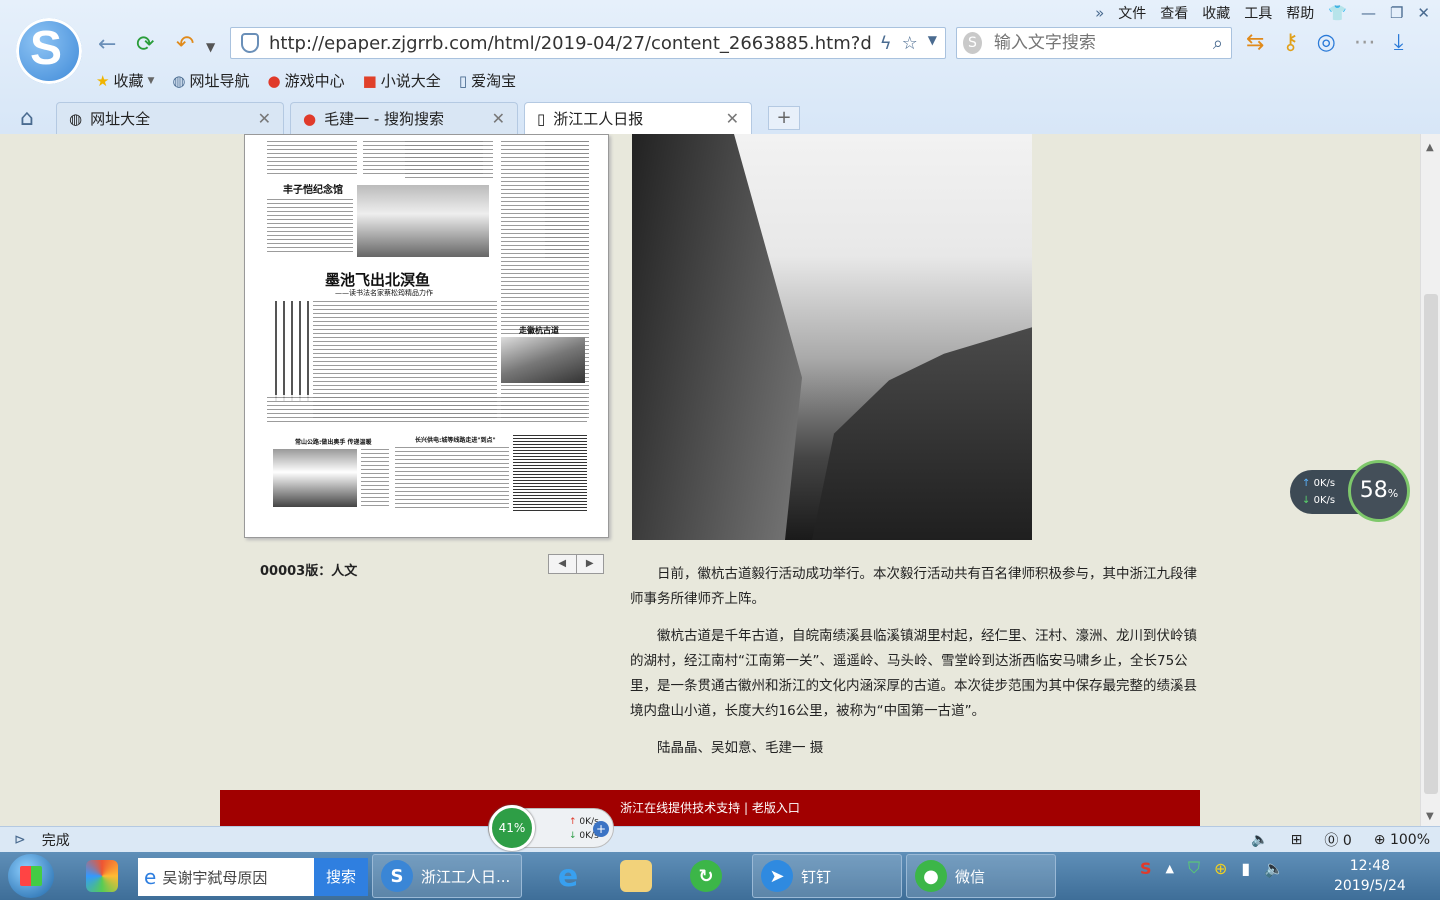 The width and height of the screenshot is (1440, 900). I want to click on adblock-counter: ⓪ 0, so click(1337, 840).